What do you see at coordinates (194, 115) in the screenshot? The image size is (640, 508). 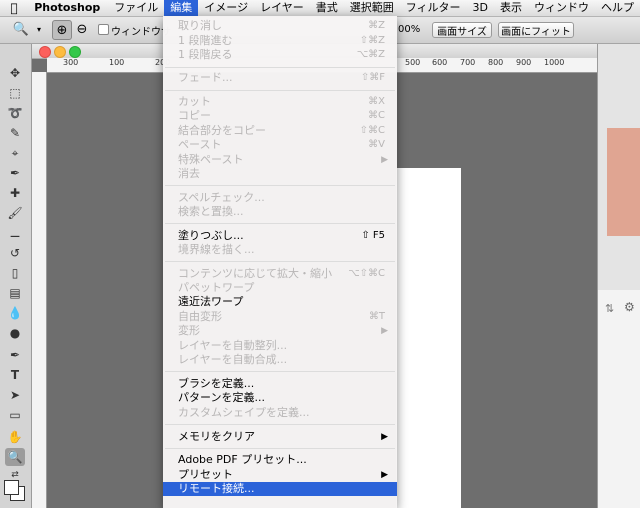 I see `menu-item-label: コピー` at bounding box center [194, 115].